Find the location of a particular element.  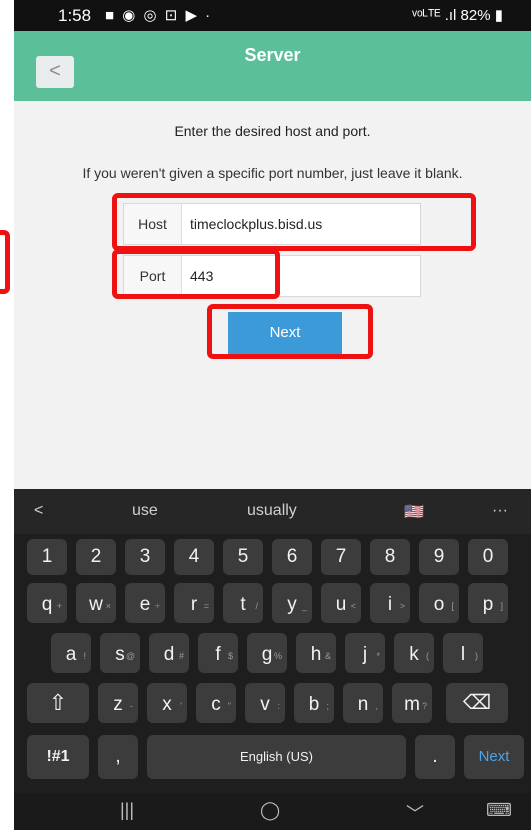

key-label: x is located at coordinates (167, 704).